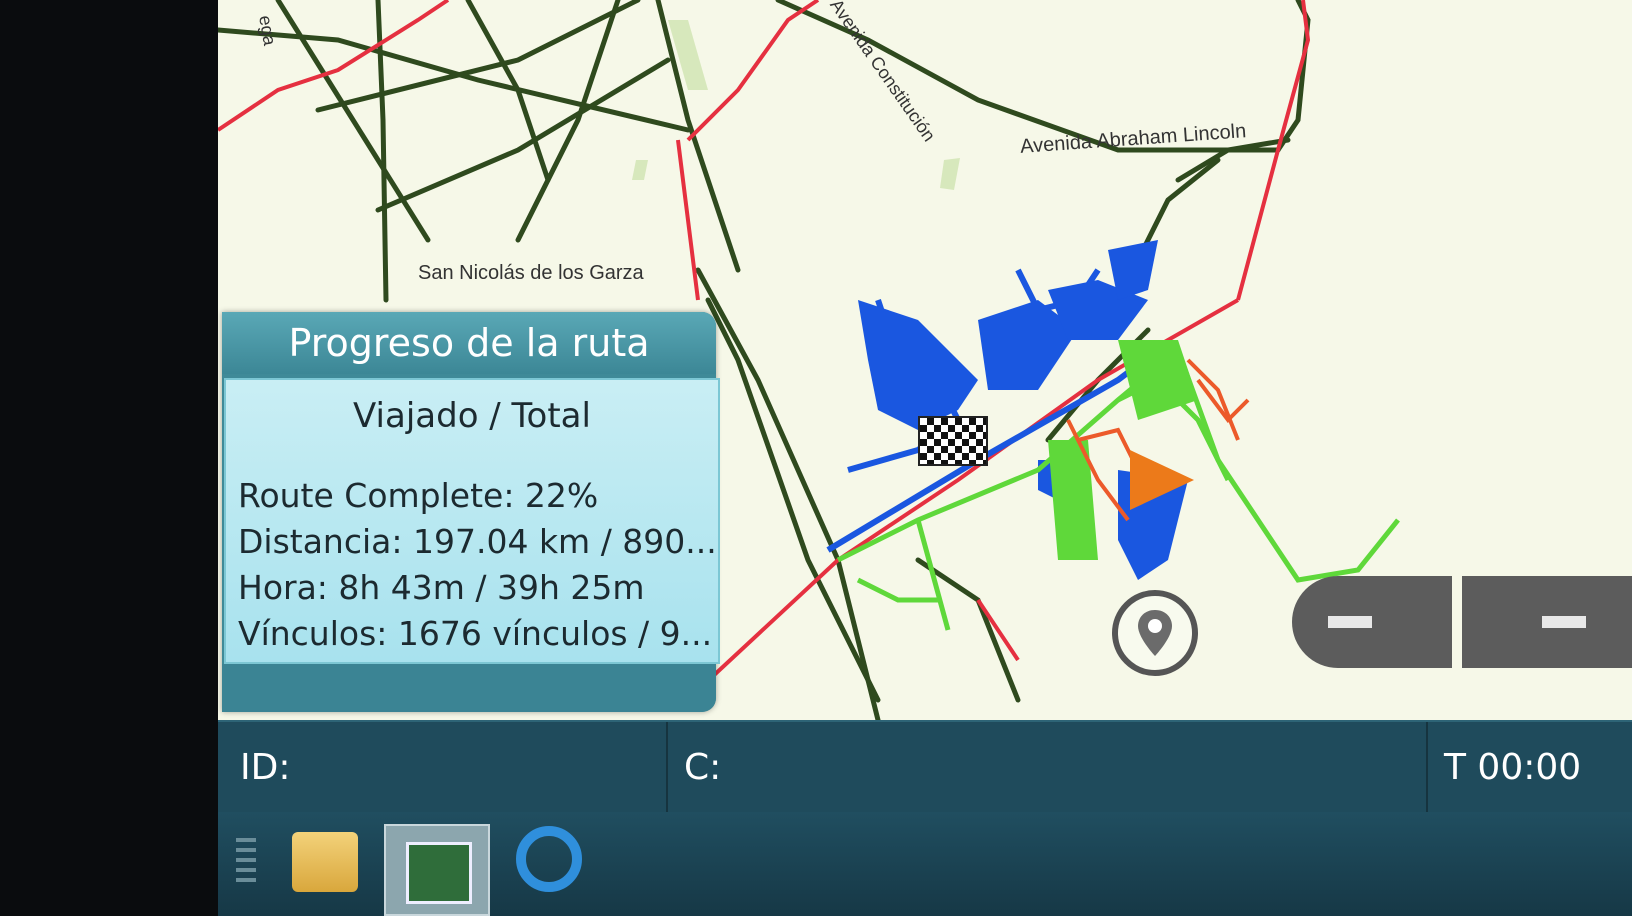 Image resolution: width=1632 pixels, height=916 pixels. Describe the element at coordinates (325, 862) in the screenshot. I see `folder-icon` at that location.